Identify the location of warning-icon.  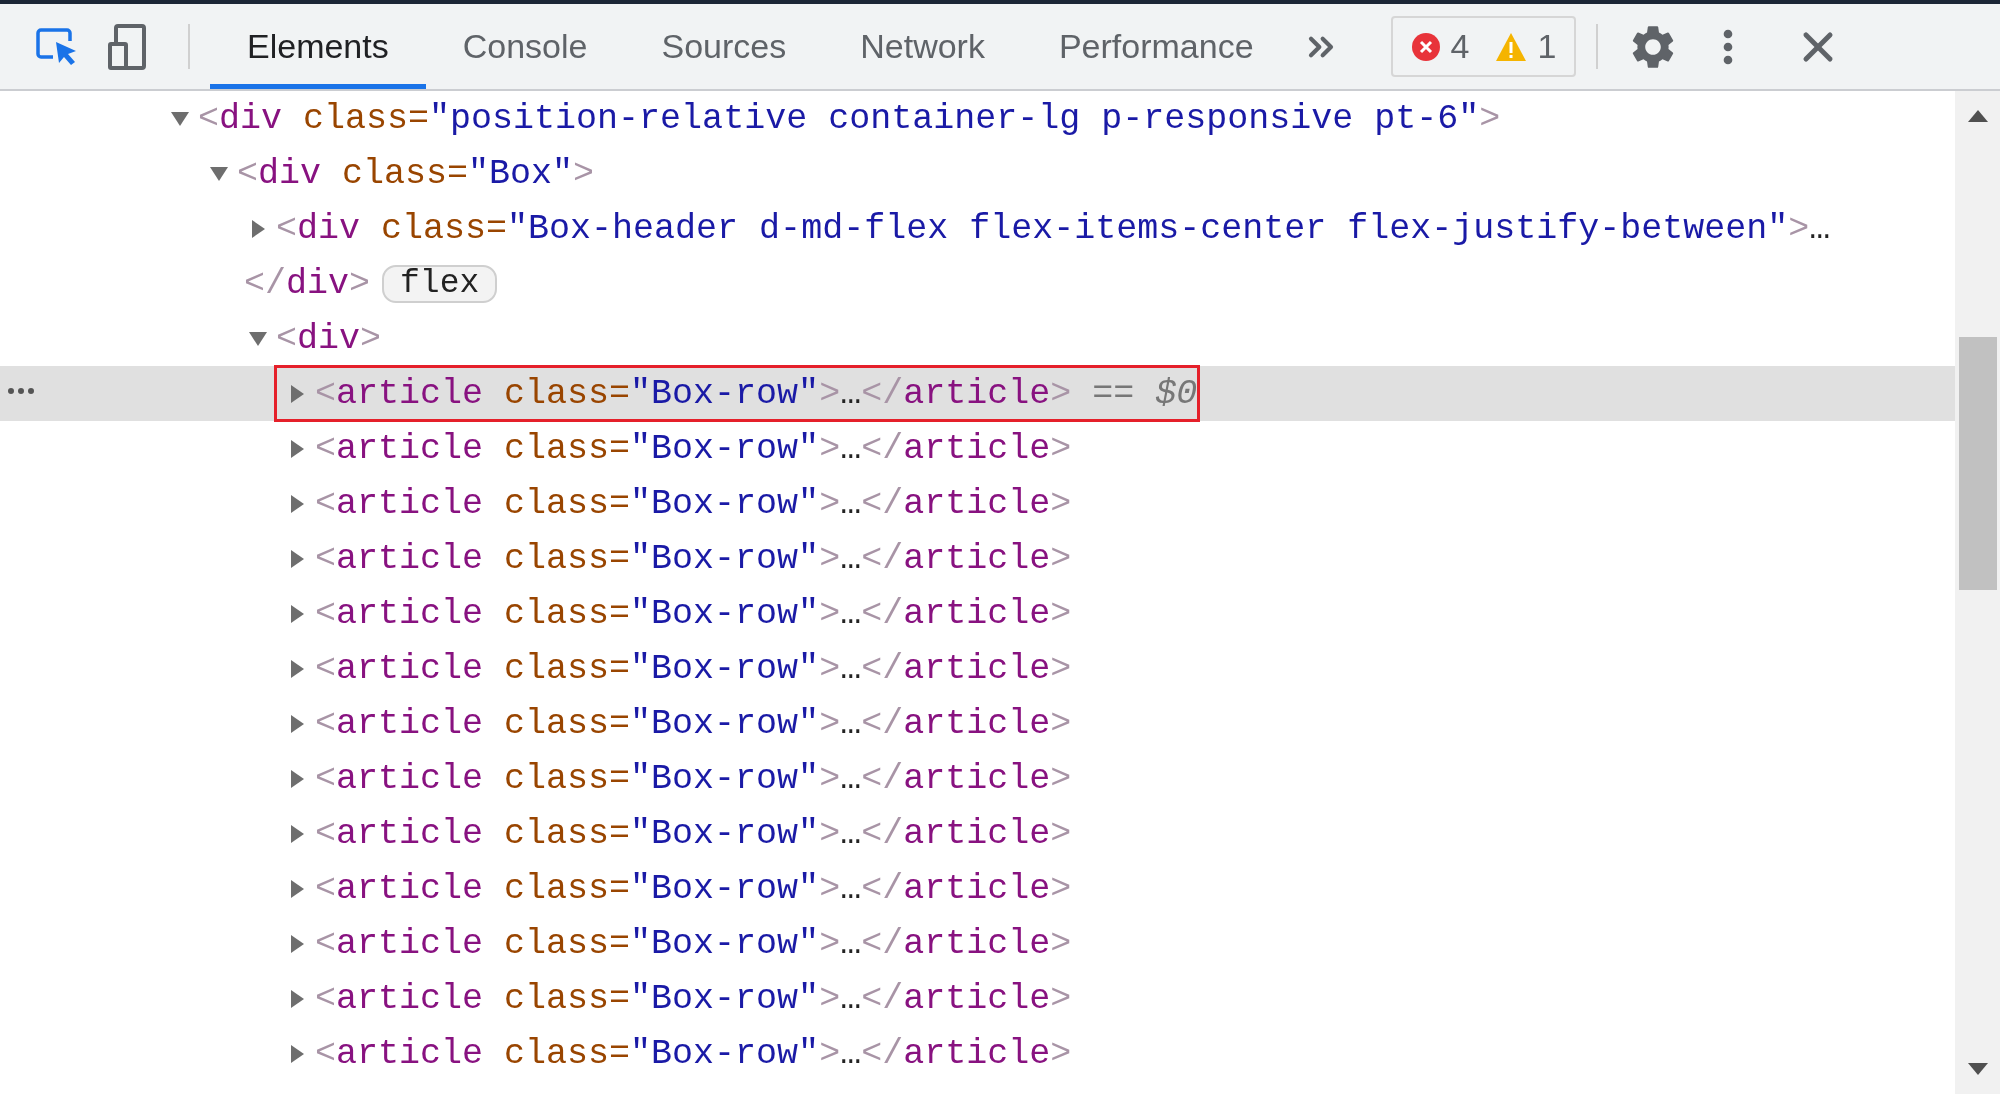
(1511, 46).